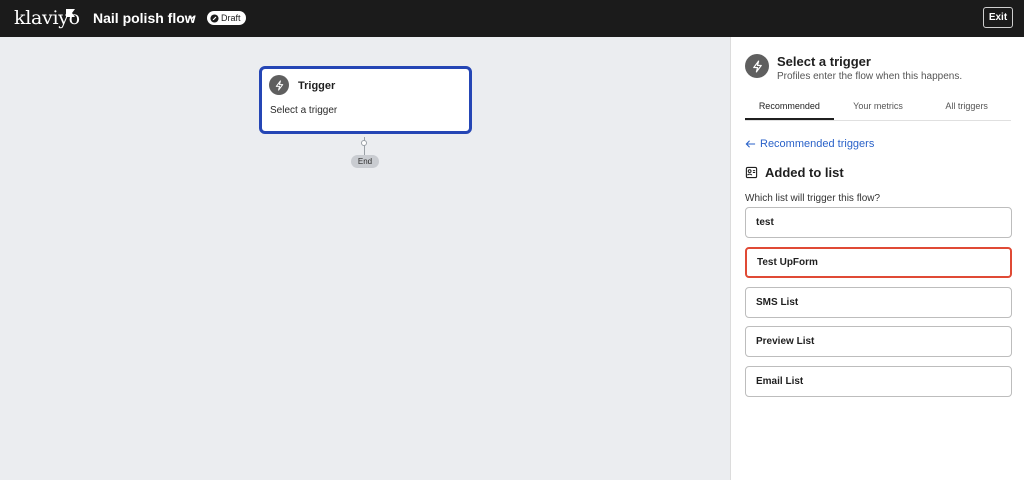  What do you see at coordinates (304, 110) in the screenshot?
I see `trigger-node-subtitle: Select a trigger` at bounding box center [304, 110].